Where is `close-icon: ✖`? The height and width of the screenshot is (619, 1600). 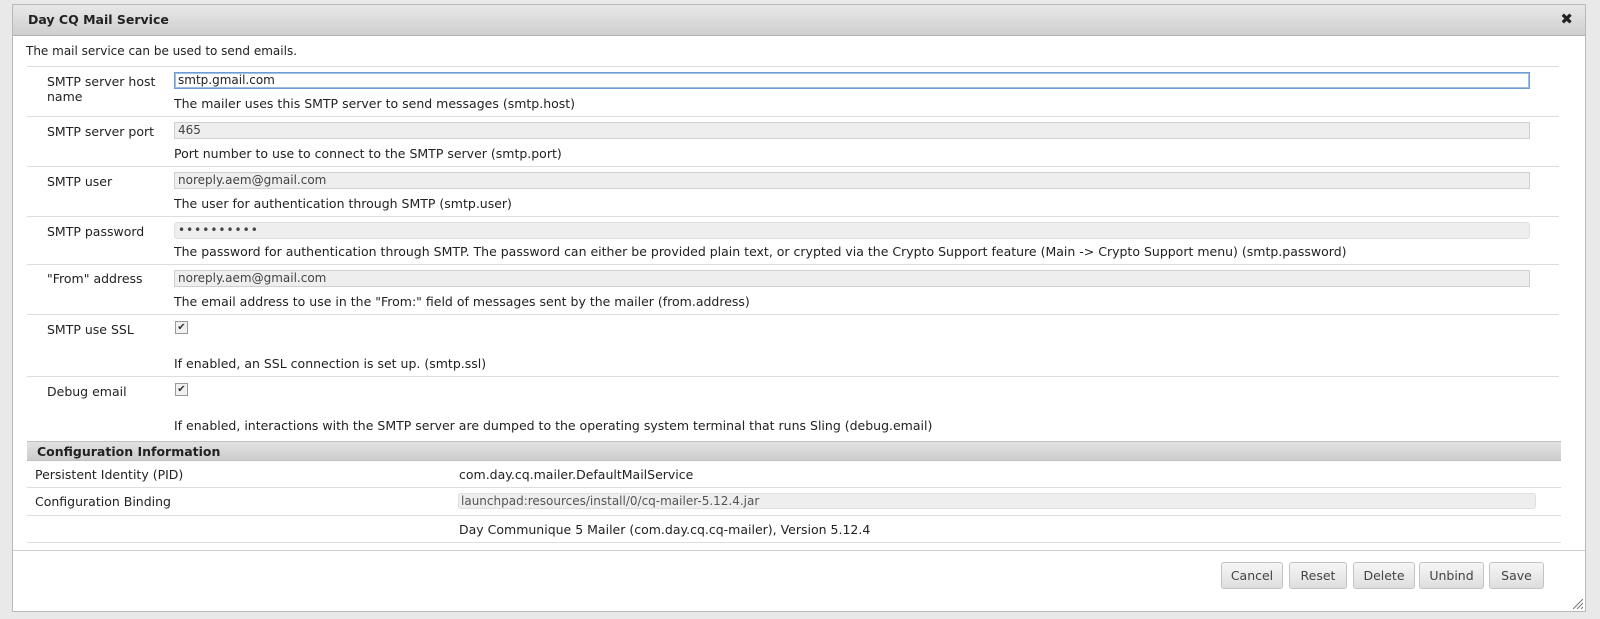
close-icon: ✖ is located at coordinates (1566, 19).